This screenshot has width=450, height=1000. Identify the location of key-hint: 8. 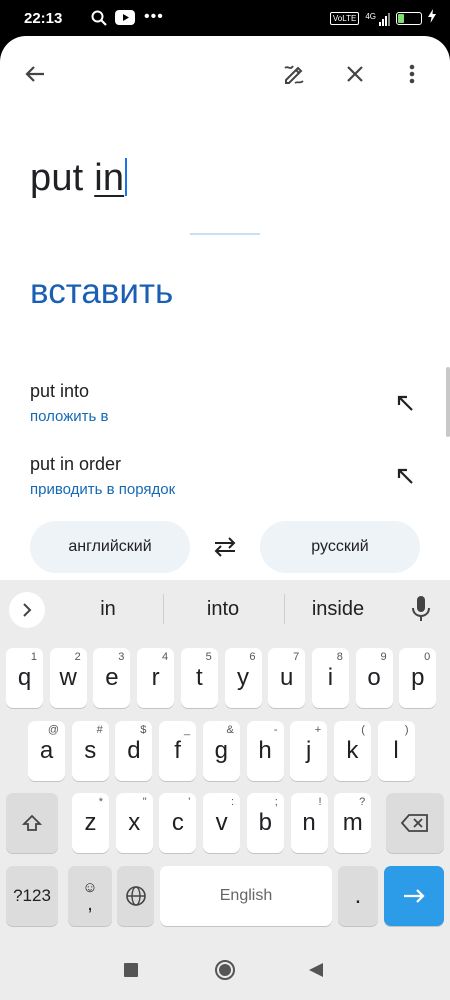
(339, 657).